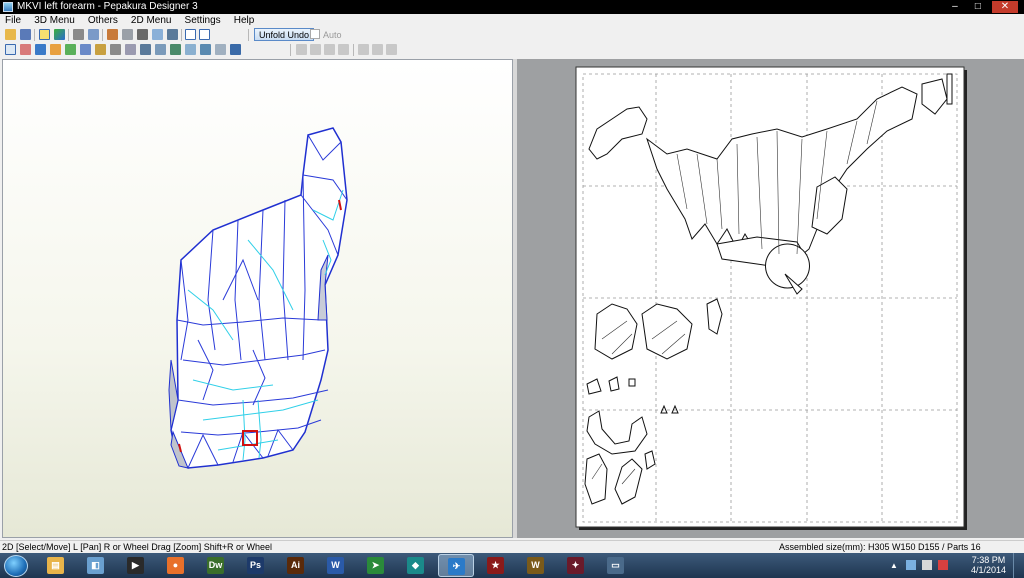 The height and width of the screenshot is (578, 1024). Describe the element at coordinates (955, 7) in the screenshot. I see `minimize-button: –` at that location.